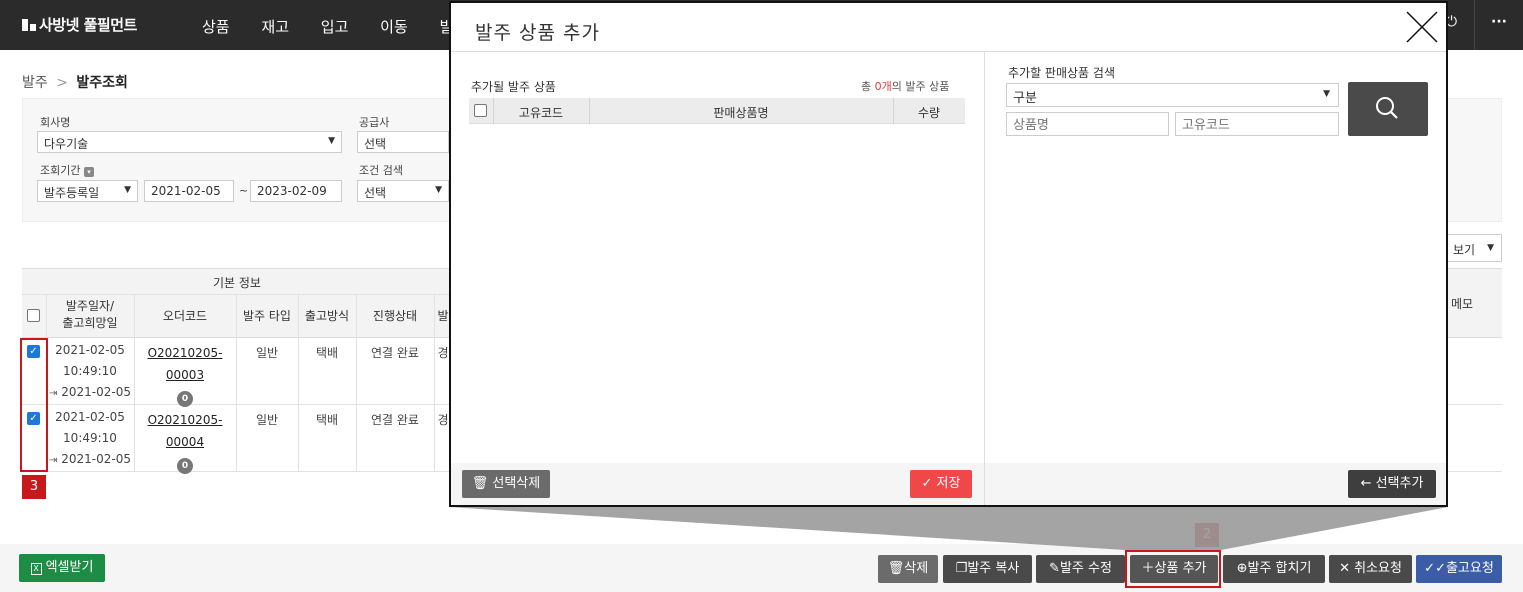 This screenshot has height=592, width=1523. I want to click on main-nav: 상품 재고 입고 이동 발, so click(341, 26).